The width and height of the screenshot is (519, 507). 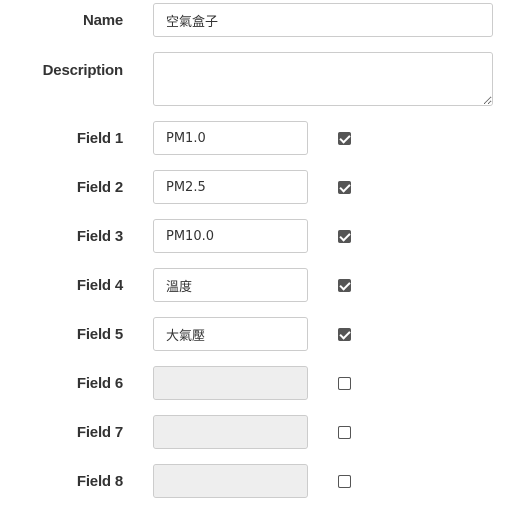 What do you see at coordinates (323, 79) in the screenshot?
I see `description-textarea` at bounding box center [323, 79].